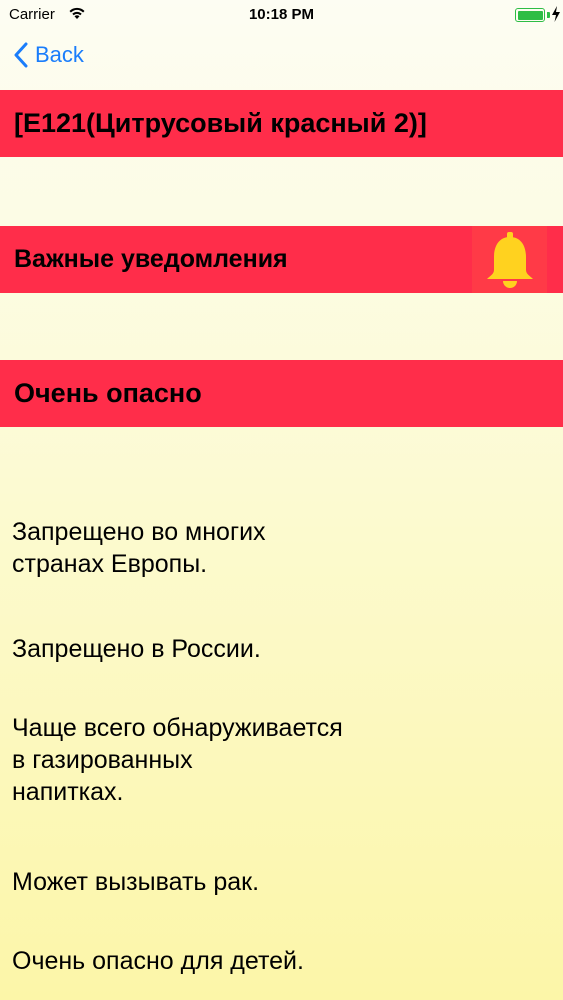  Describe the element at coordinates (68, 792) in the screenshot. I see `fact-line: напитках.` at that location.